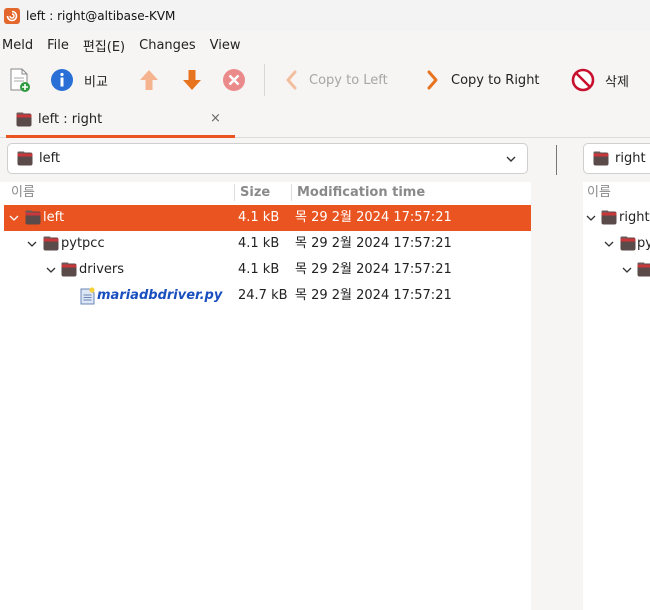 This screenshot has width=650, height=610. I want to click on title-bar: left : right@altibase-KVM, so click(325, 15).